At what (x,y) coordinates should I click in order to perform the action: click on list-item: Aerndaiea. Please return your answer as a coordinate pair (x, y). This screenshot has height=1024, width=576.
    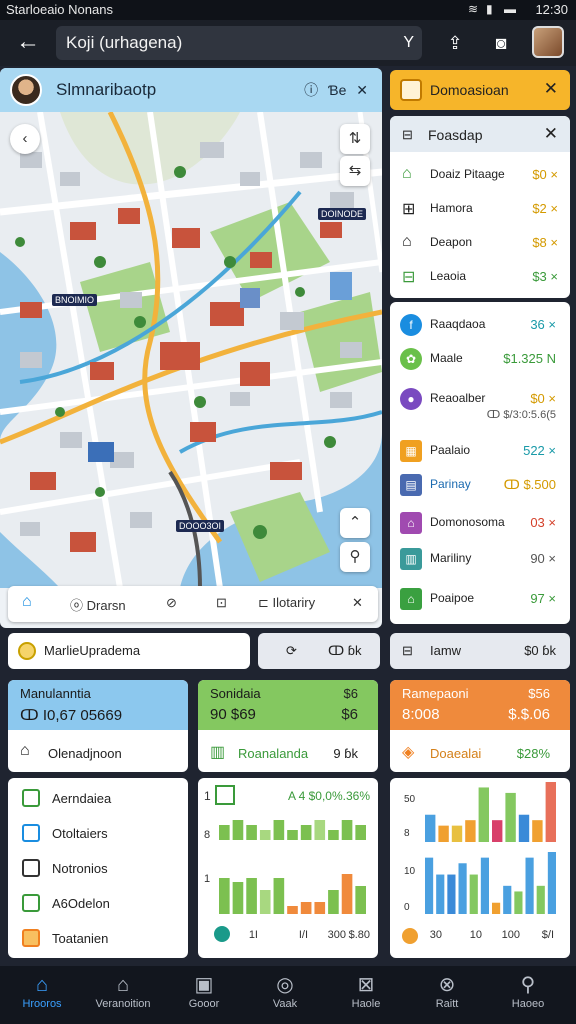
    Looking at the image, I should click on (98, 799).